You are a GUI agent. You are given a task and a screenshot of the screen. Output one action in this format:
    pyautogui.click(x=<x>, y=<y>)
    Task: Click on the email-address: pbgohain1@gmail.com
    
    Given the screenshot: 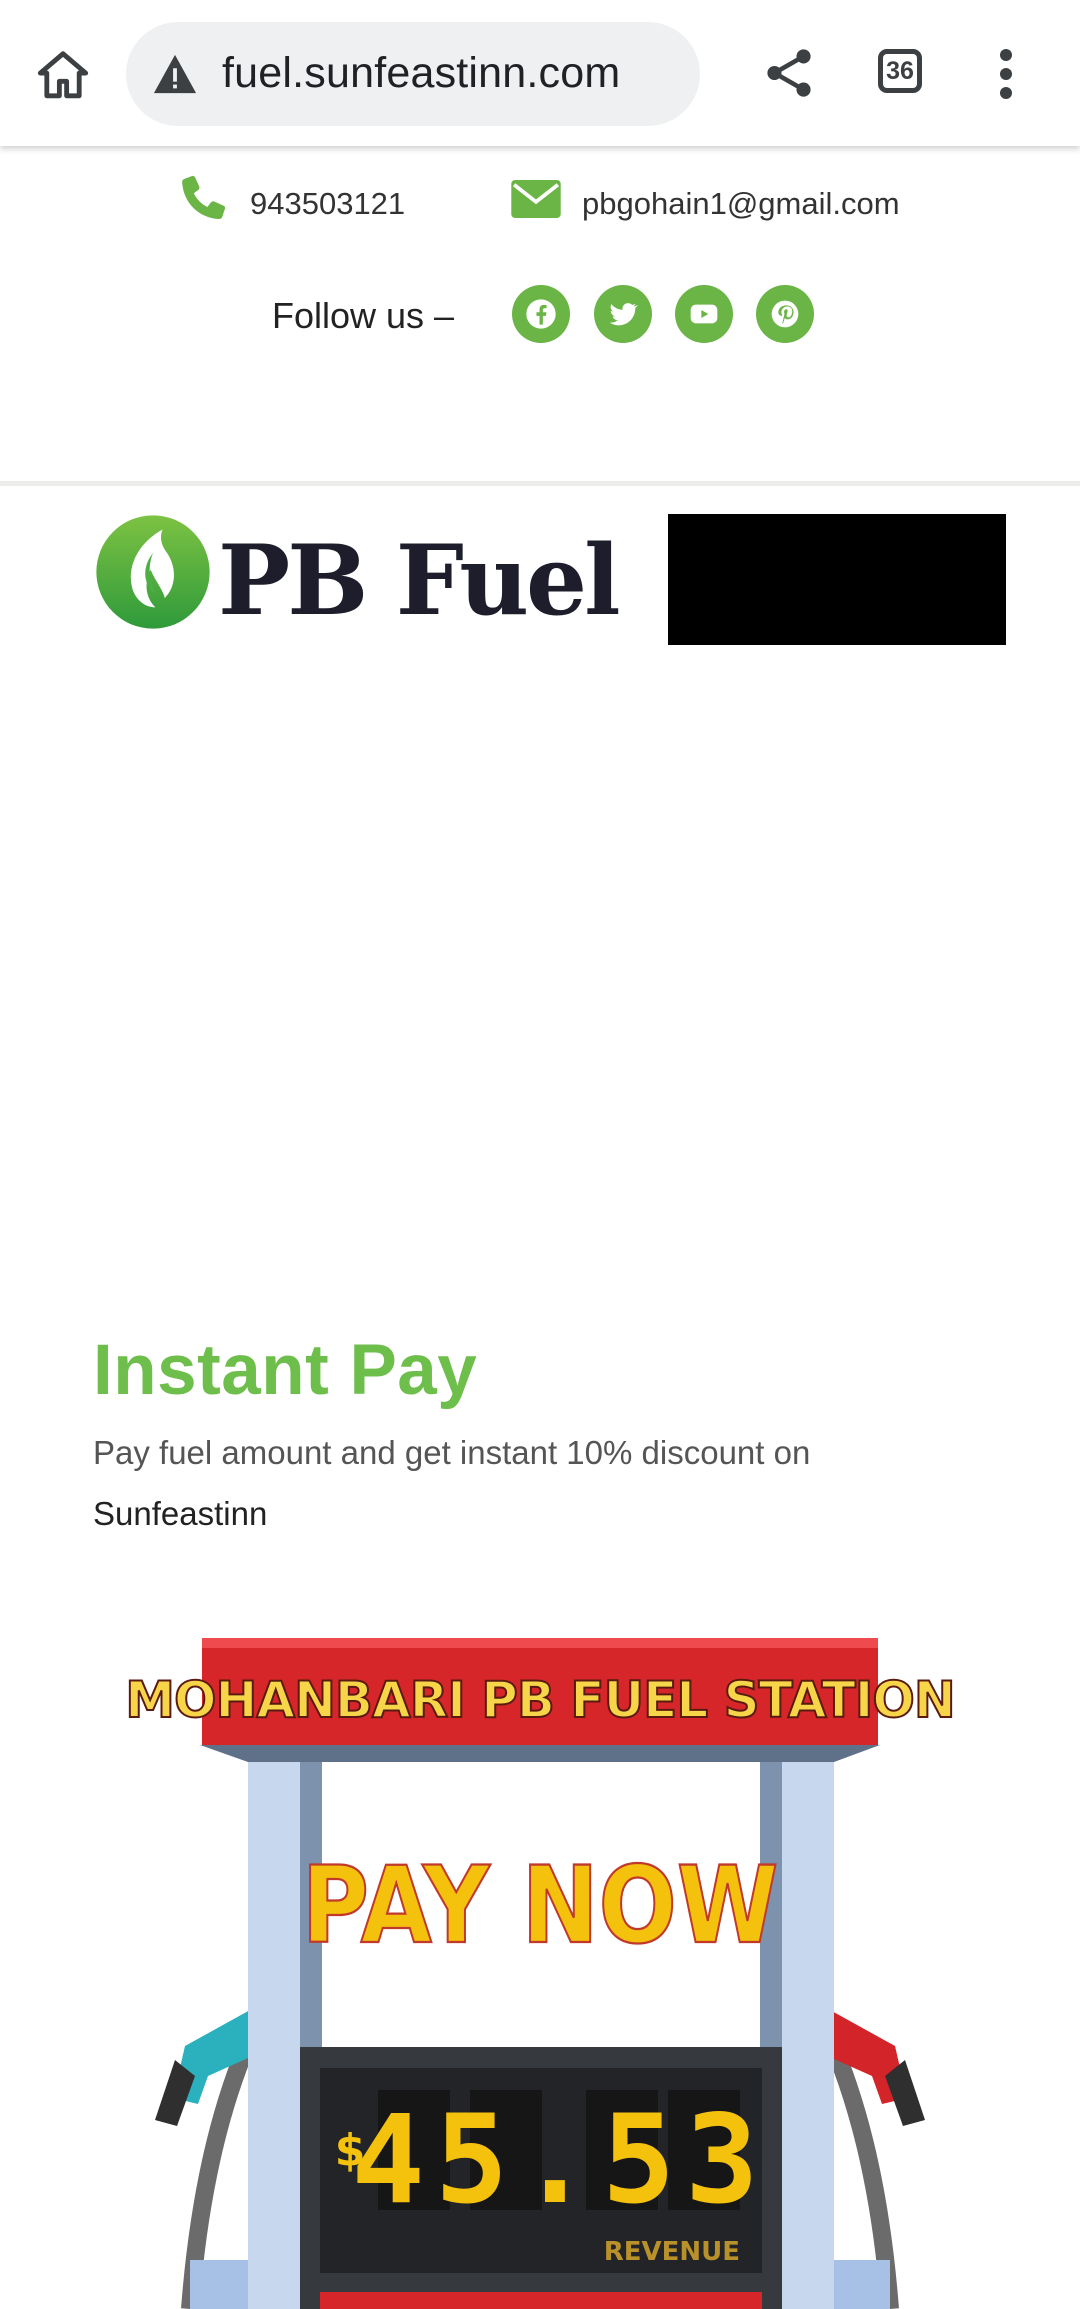 What is the action you would take?
    pyautogui.click(x=741, y=204)
    